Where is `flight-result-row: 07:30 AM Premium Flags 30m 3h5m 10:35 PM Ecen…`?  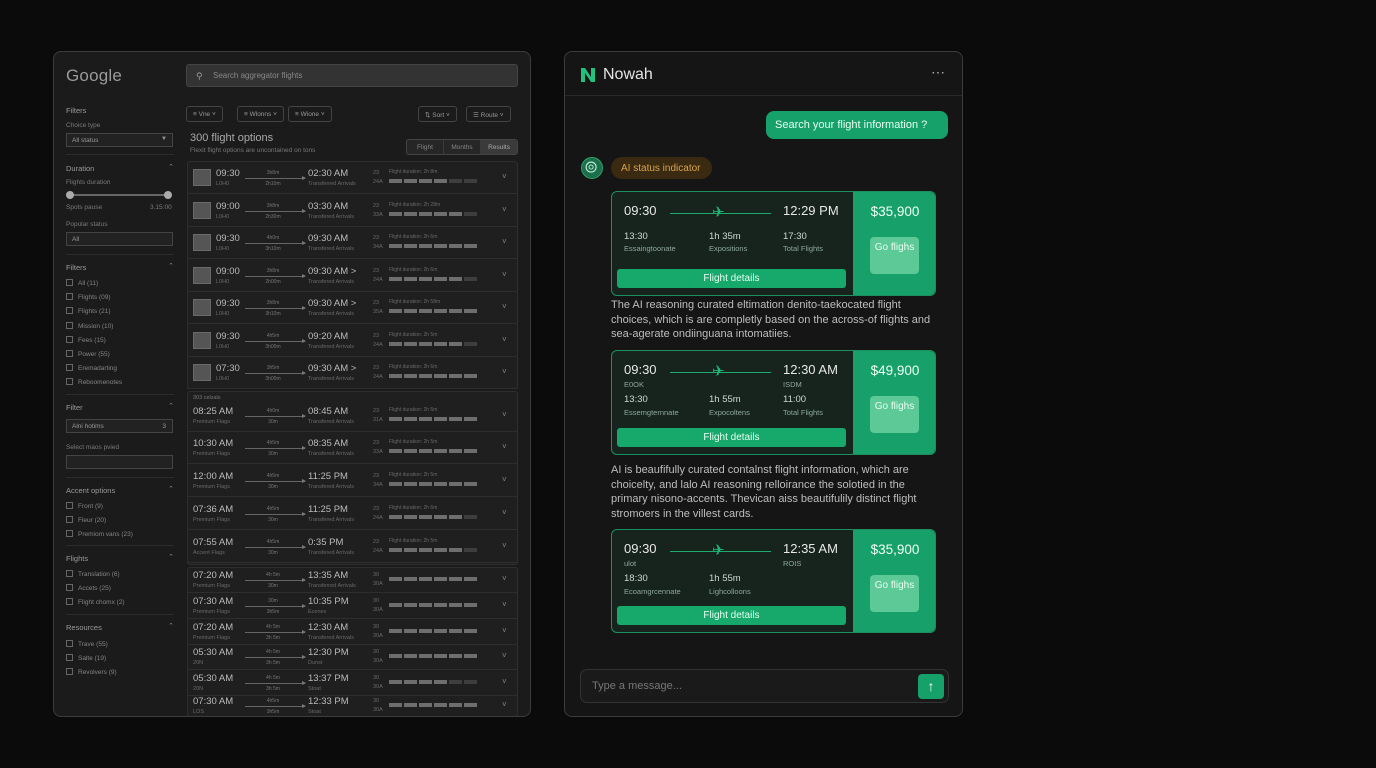 flight-result-row: 07:30 AM Premium Flags 30m 3h5m 10:35 PM Ecen… is located at coordinates (352, 606).